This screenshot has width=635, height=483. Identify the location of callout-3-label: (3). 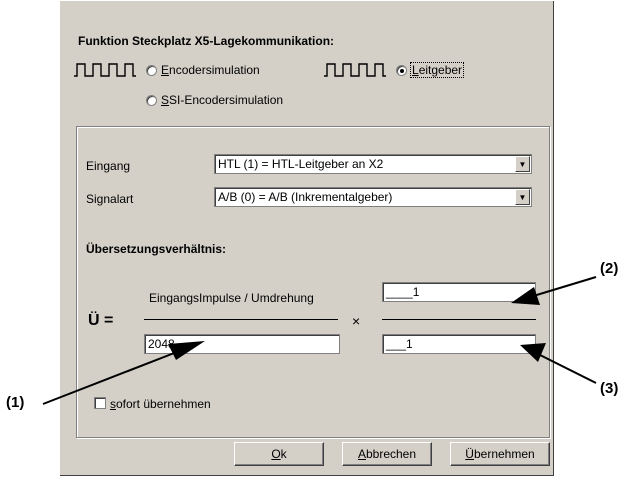
(609, 388).